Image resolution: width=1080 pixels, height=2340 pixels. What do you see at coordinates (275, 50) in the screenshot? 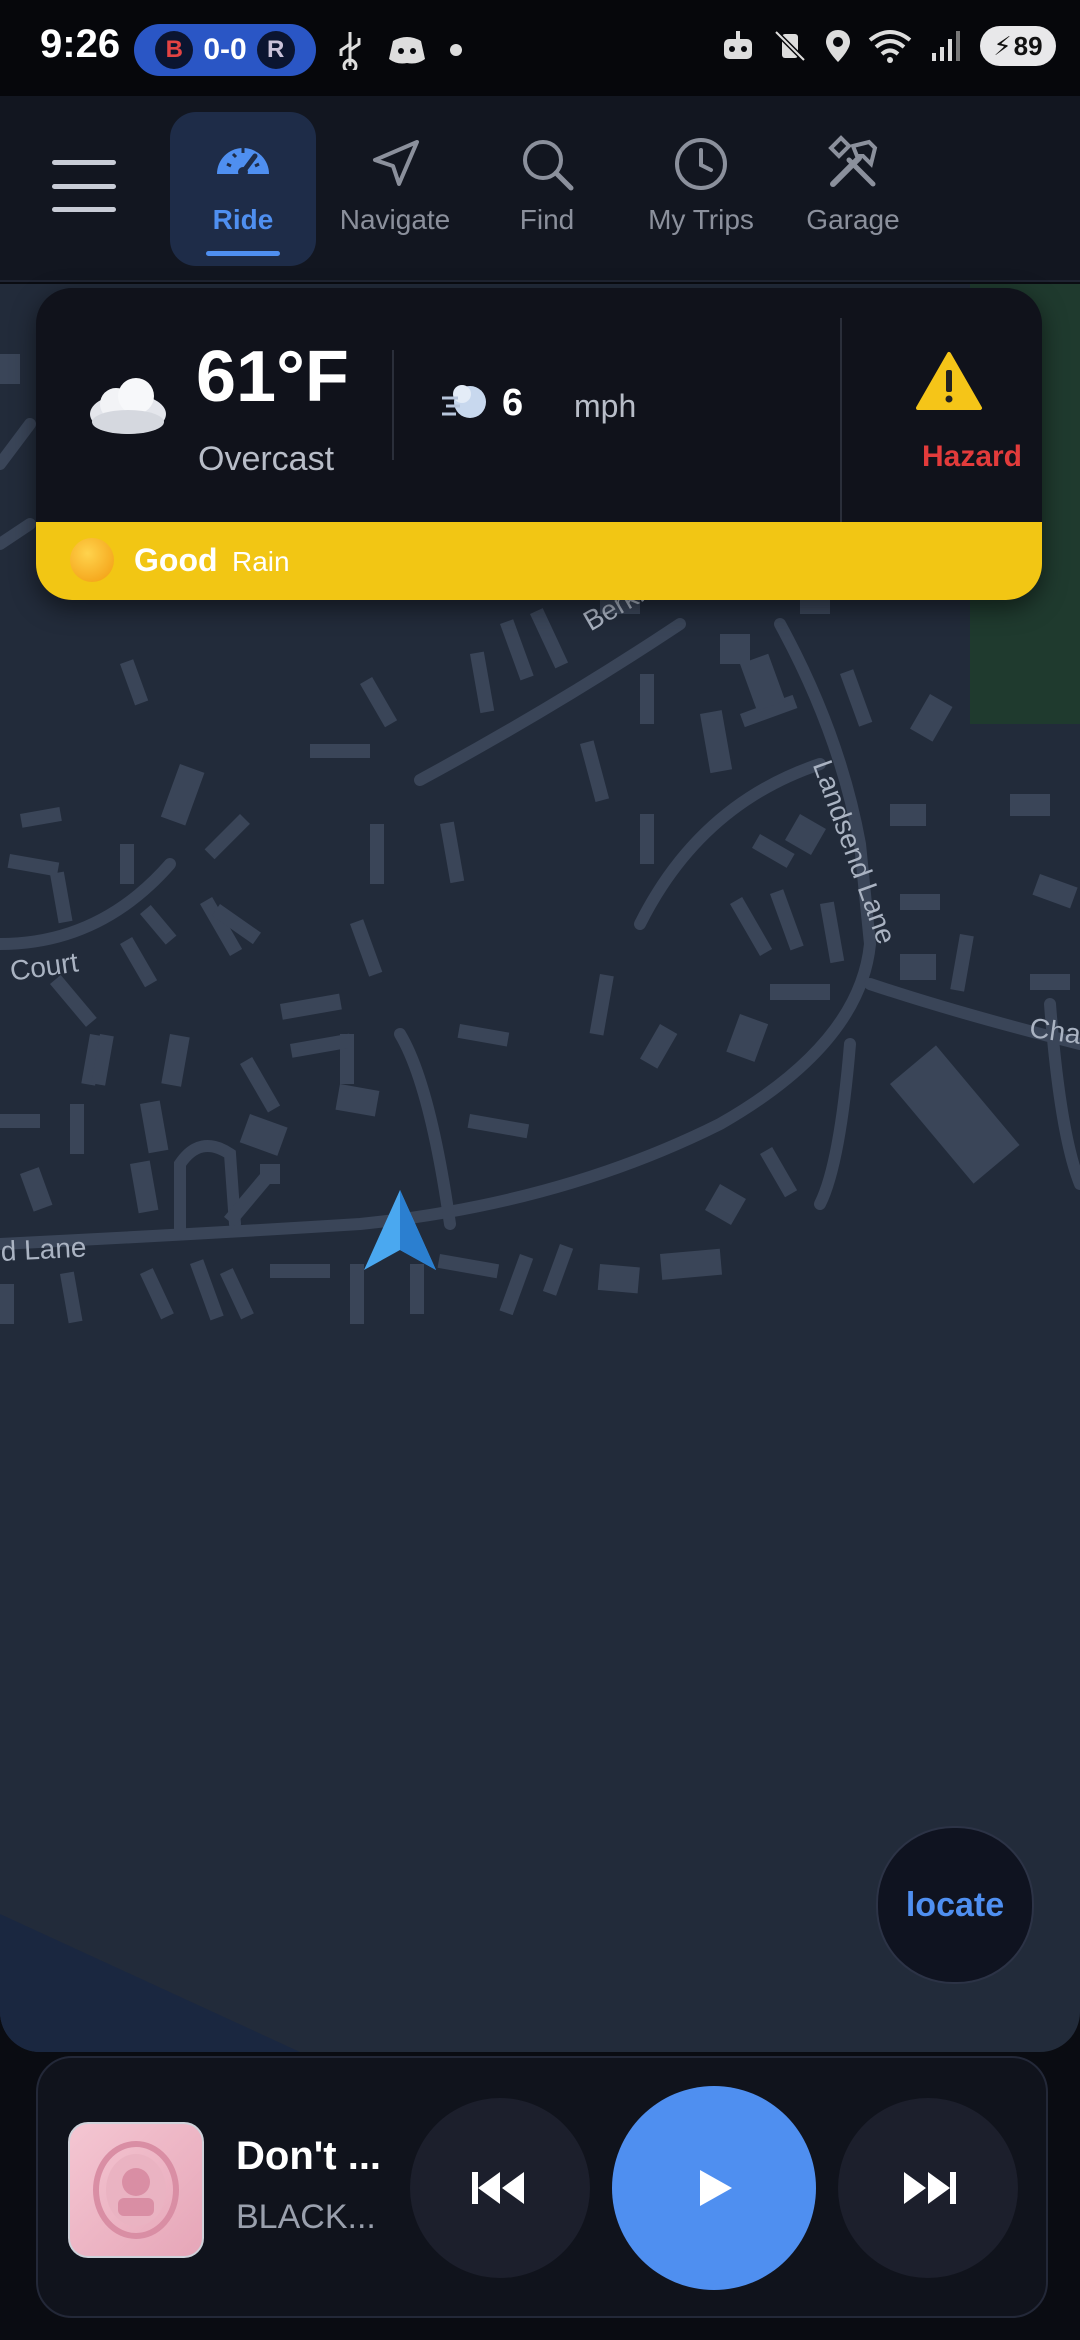
I see `rockies-logo-icon: R` at bounding box center [275, 50].